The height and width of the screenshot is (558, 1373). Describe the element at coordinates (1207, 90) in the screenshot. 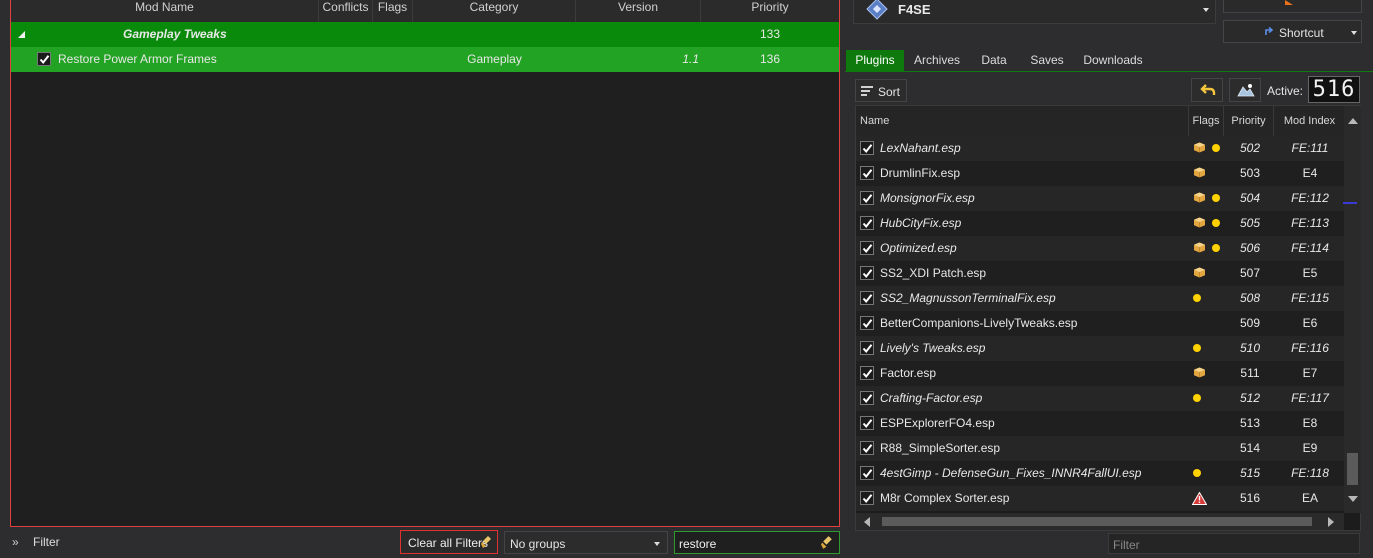

I see `restore-backup-button` at that location.